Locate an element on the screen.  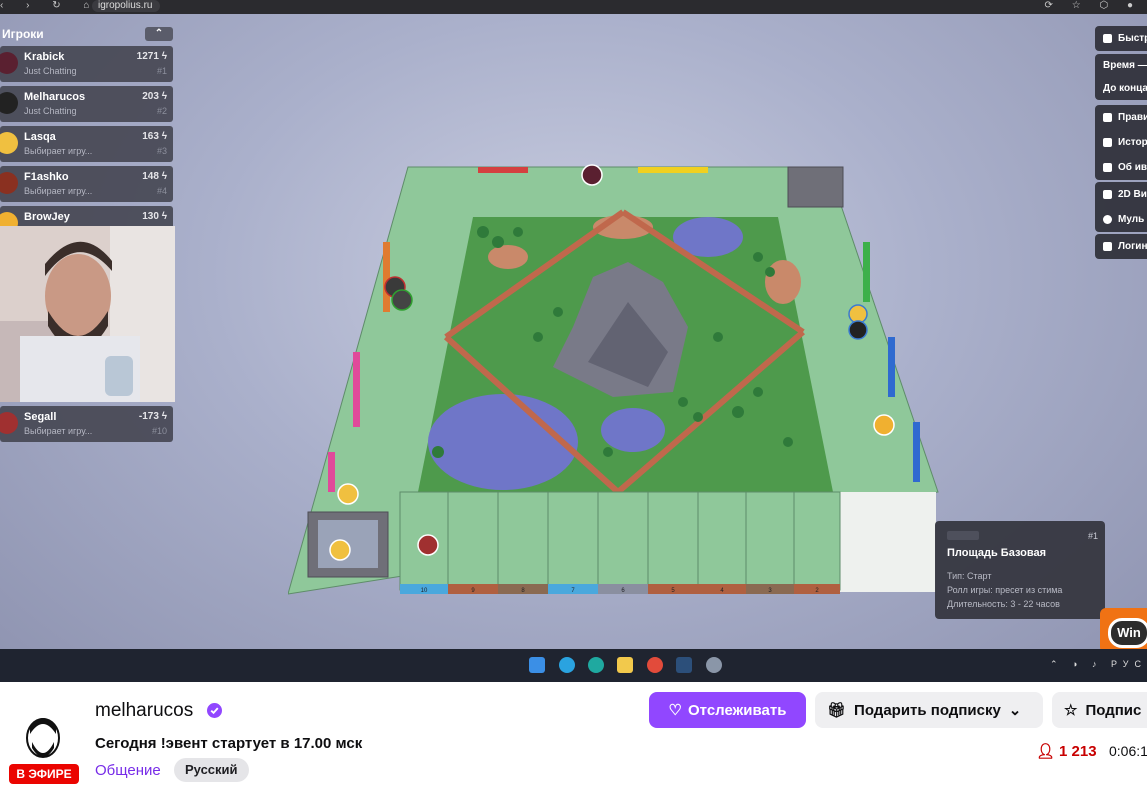
dirt-patch is located at coordinates (783, 282).